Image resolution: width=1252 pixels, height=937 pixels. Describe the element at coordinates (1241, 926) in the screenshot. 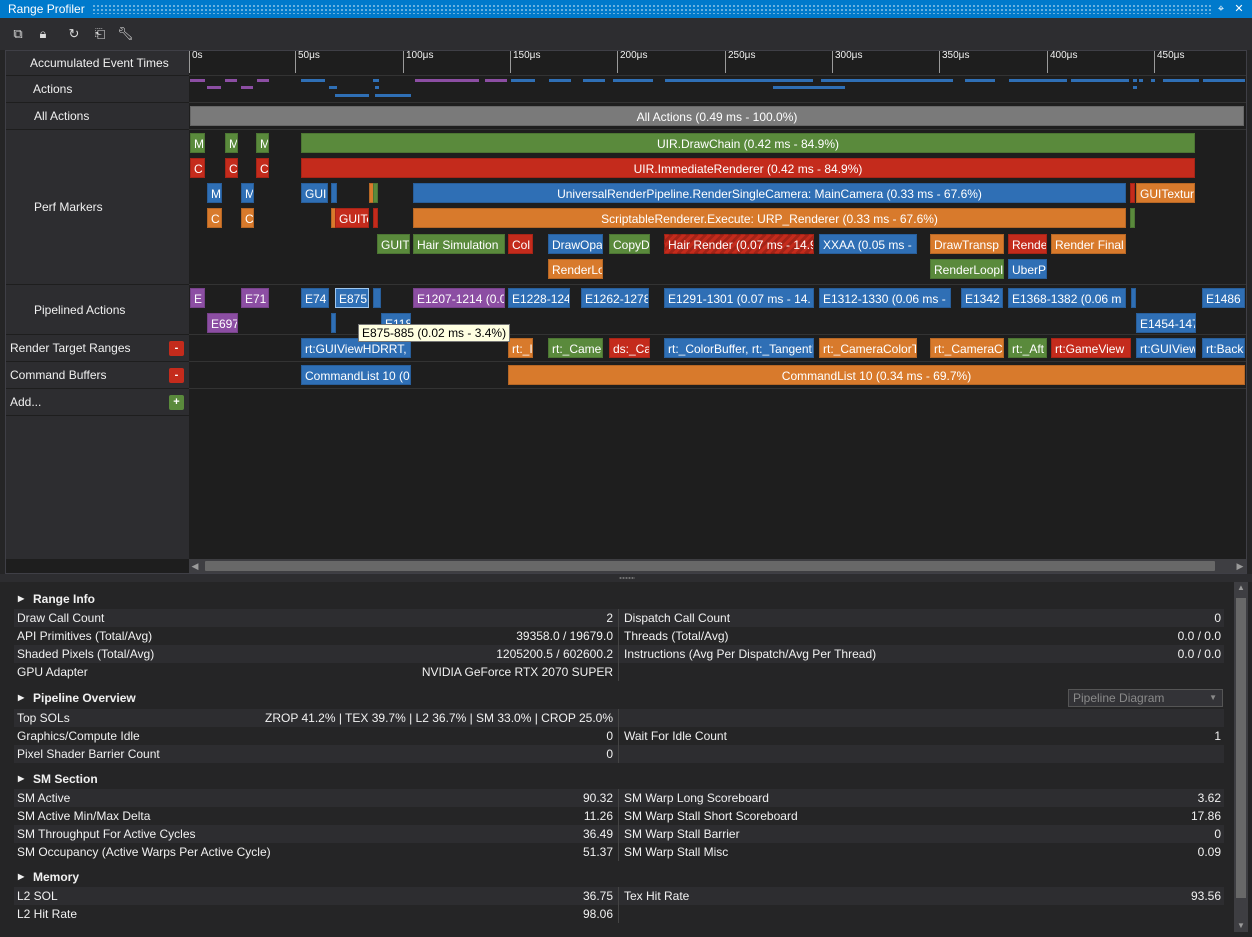

I see `scroll-down-icon: ▼` at that location.